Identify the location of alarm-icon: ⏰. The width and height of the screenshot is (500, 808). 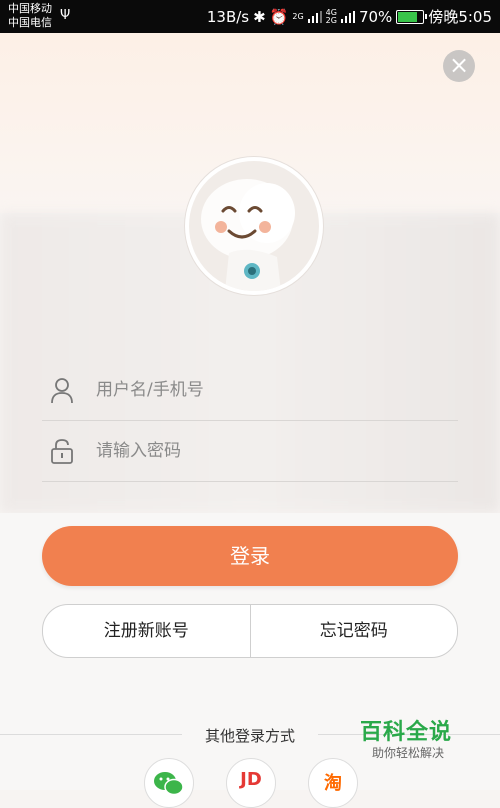
(279, 16).